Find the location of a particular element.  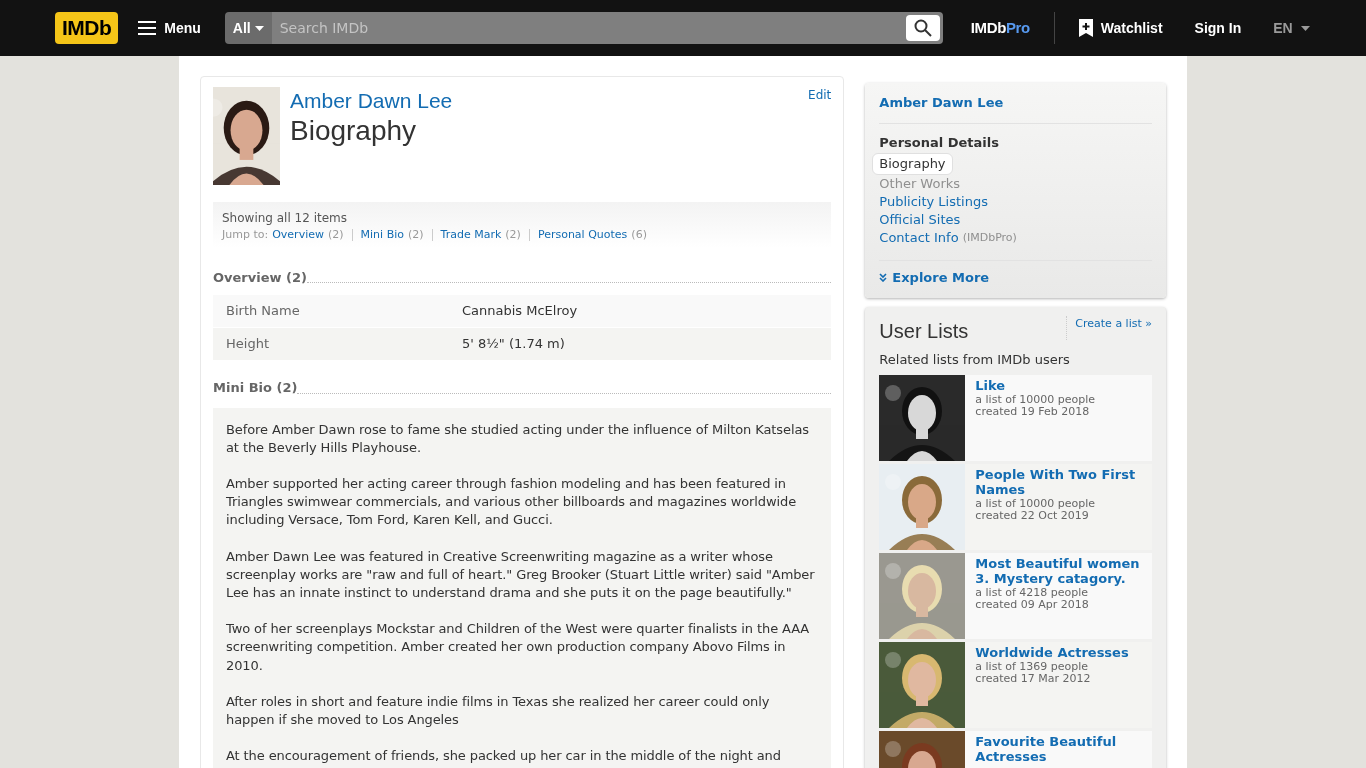

language-dropdown: EN is located at coordinates (1291, 28).